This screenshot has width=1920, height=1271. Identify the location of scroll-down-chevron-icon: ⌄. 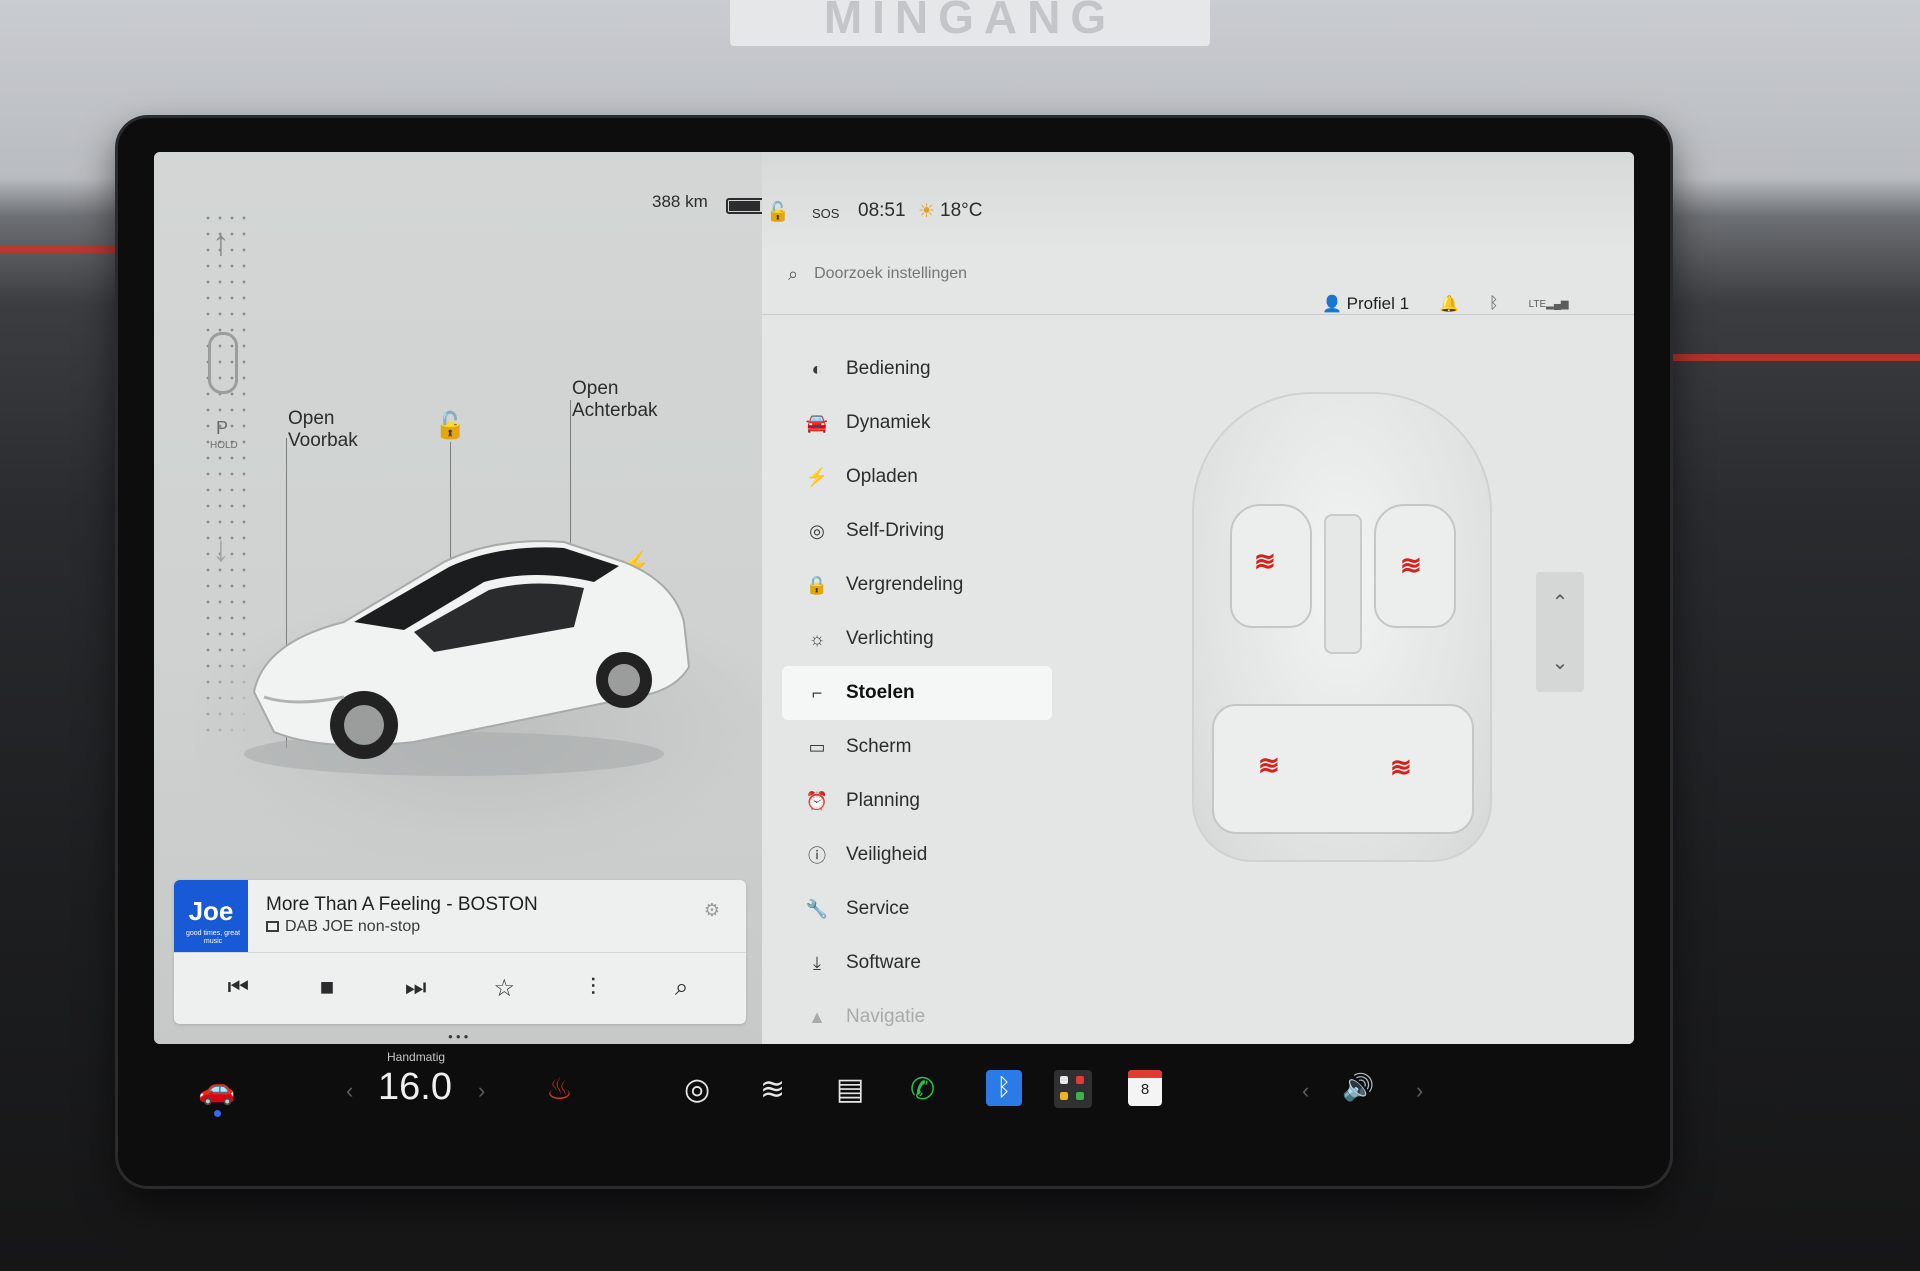
(1560, 662).